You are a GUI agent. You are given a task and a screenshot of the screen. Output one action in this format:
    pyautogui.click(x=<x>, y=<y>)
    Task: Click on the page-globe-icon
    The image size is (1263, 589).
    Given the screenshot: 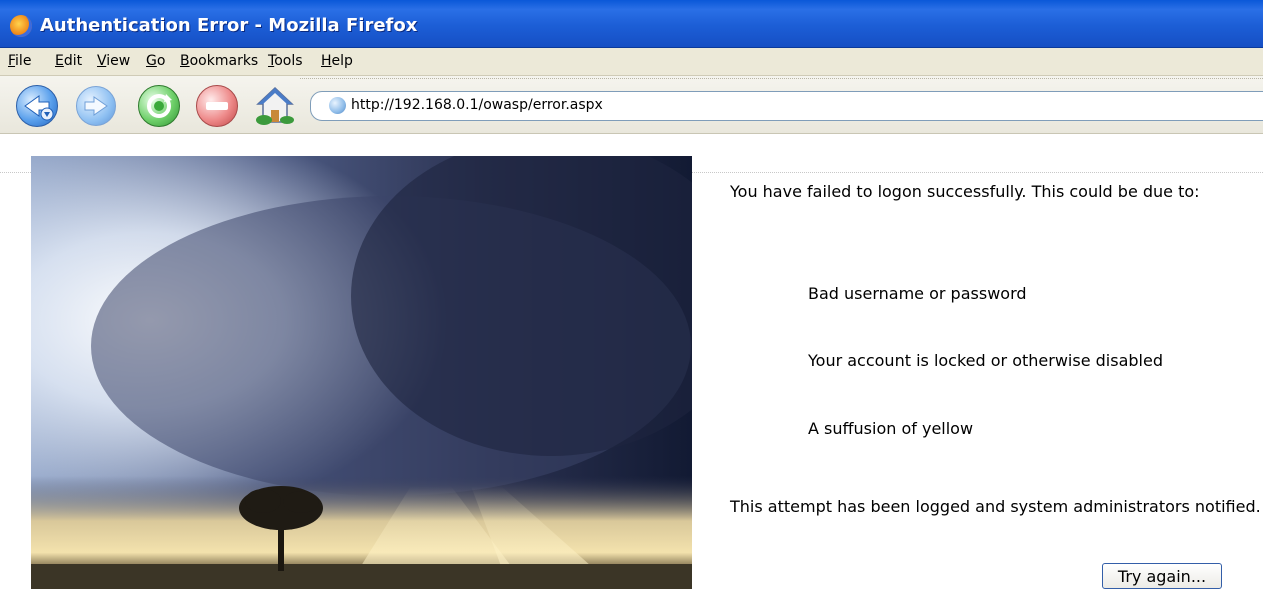 What is the action you would take?
    pyautogui.click(x=337, y=105)
    